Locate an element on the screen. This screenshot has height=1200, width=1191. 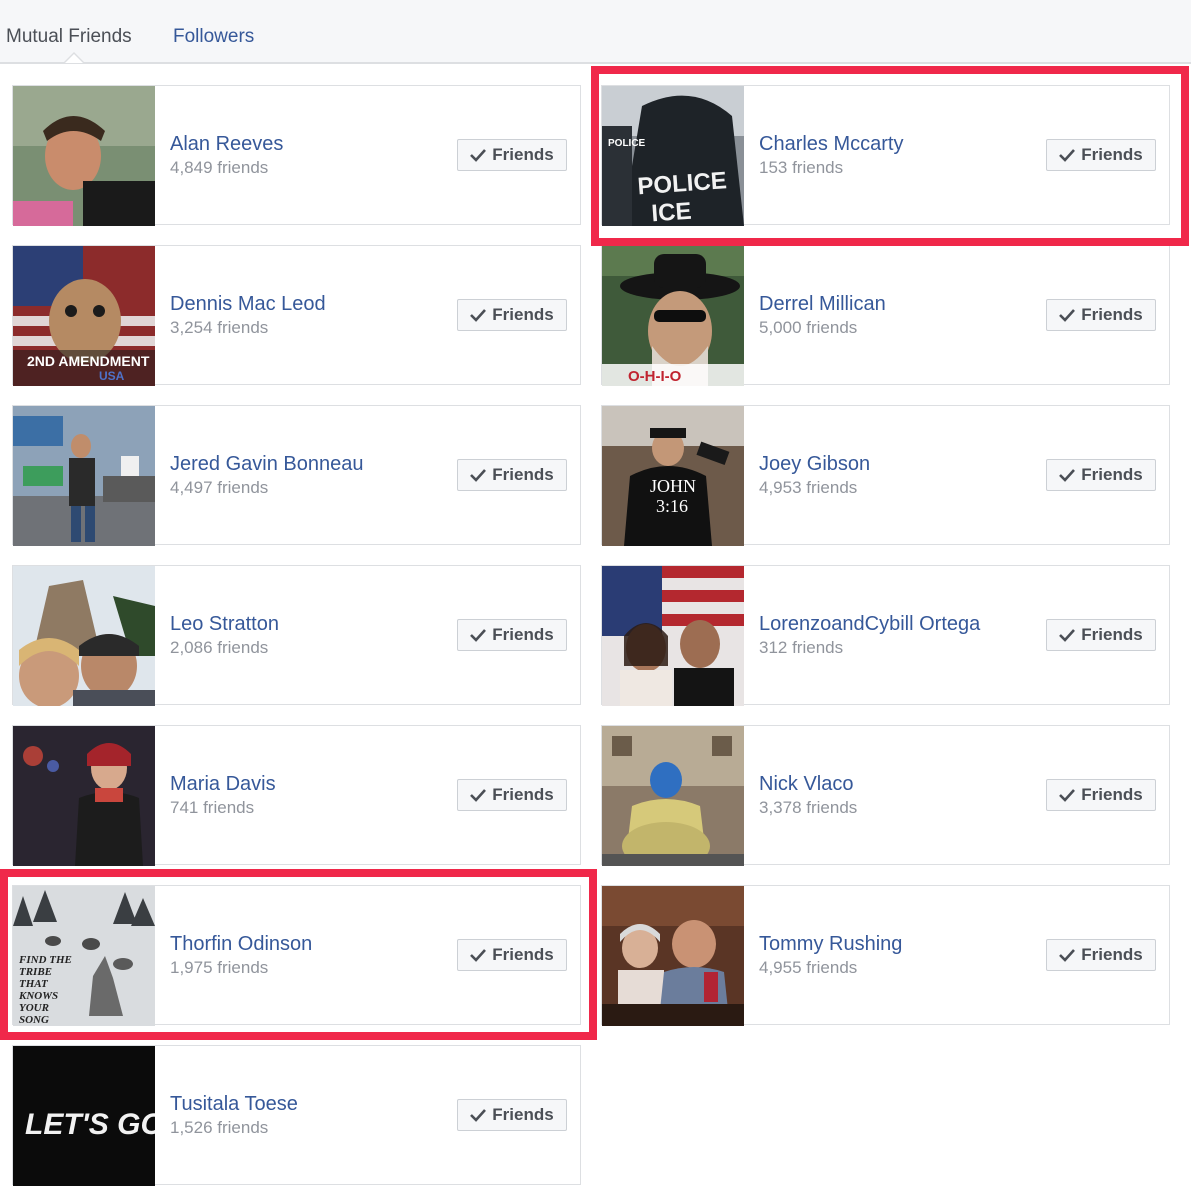
friend-count: 3,254 friends is located at coordinates (219, 327).